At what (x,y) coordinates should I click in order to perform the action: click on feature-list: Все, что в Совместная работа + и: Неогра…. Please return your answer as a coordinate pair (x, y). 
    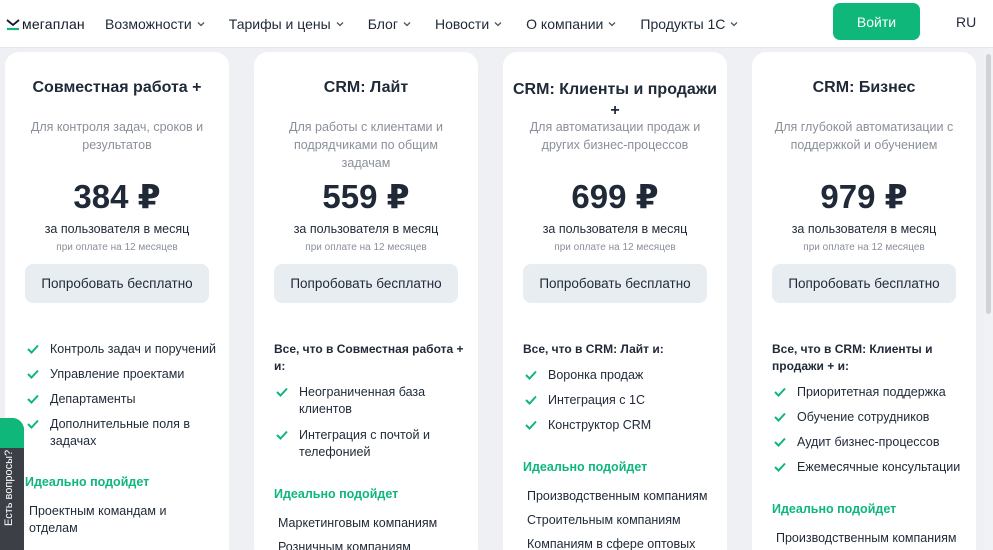
    Looking at the image, I should click on (370, 445).